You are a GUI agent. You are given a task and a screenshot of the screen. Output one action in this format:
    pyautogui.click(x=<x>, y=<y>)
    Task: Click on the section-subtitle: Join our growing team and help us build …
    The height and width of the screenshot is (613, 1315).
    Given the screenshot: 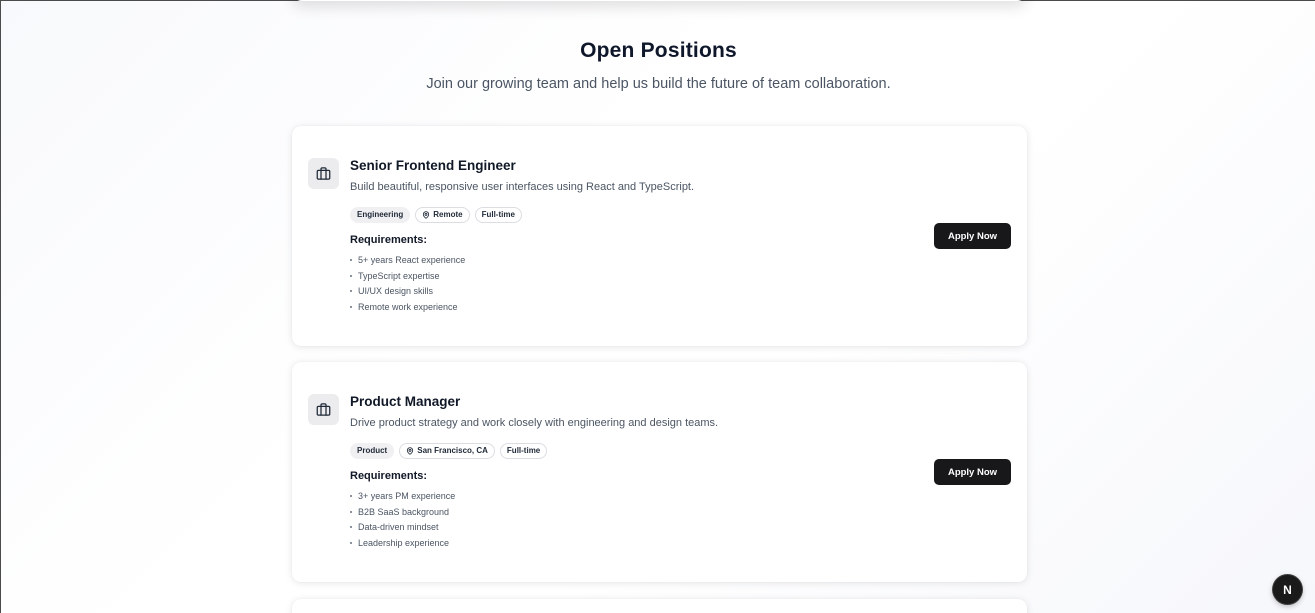 What is the action you would take?
    pyautogui.click(x=658, y=84)
    